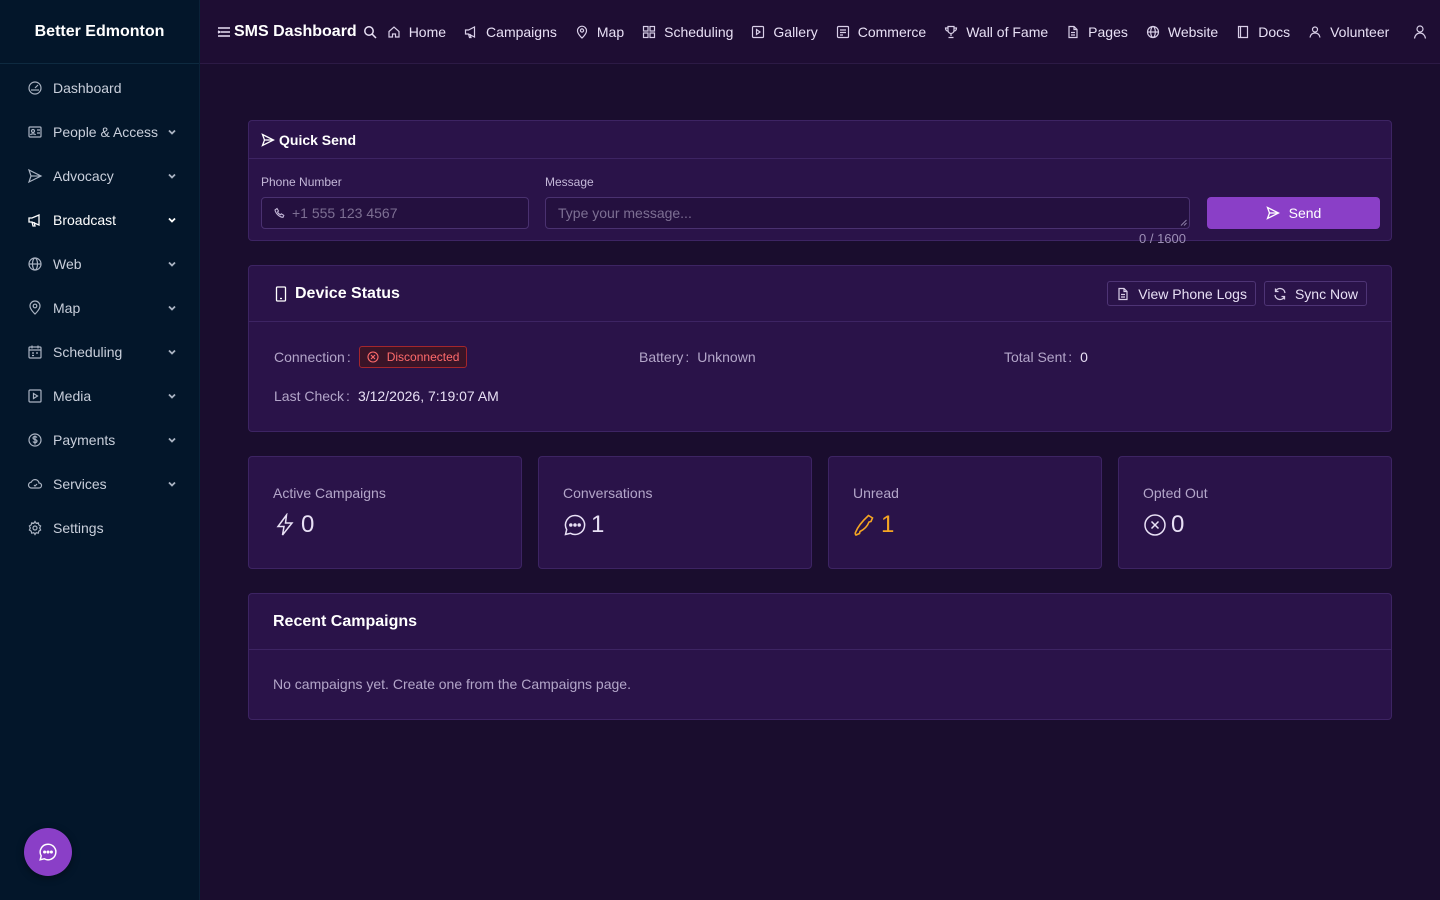 The image size is (1440, 900). I want to click on total-sent-label: Total Sent, so click(1035, 357).